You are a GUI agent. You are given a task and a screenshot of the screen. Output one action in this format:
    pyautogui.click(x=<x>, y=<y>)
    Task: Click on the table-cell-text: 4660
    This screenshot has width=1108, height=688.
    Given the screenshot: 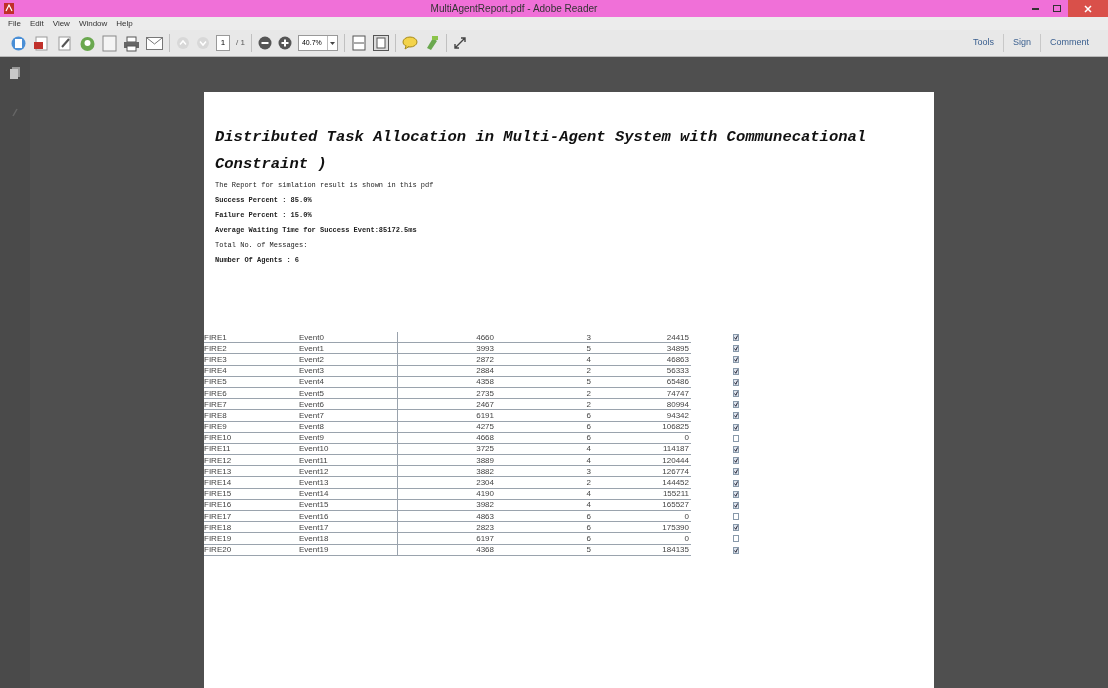 What is the action you would take?
    pyautogui.click(x=484, y=337)
    